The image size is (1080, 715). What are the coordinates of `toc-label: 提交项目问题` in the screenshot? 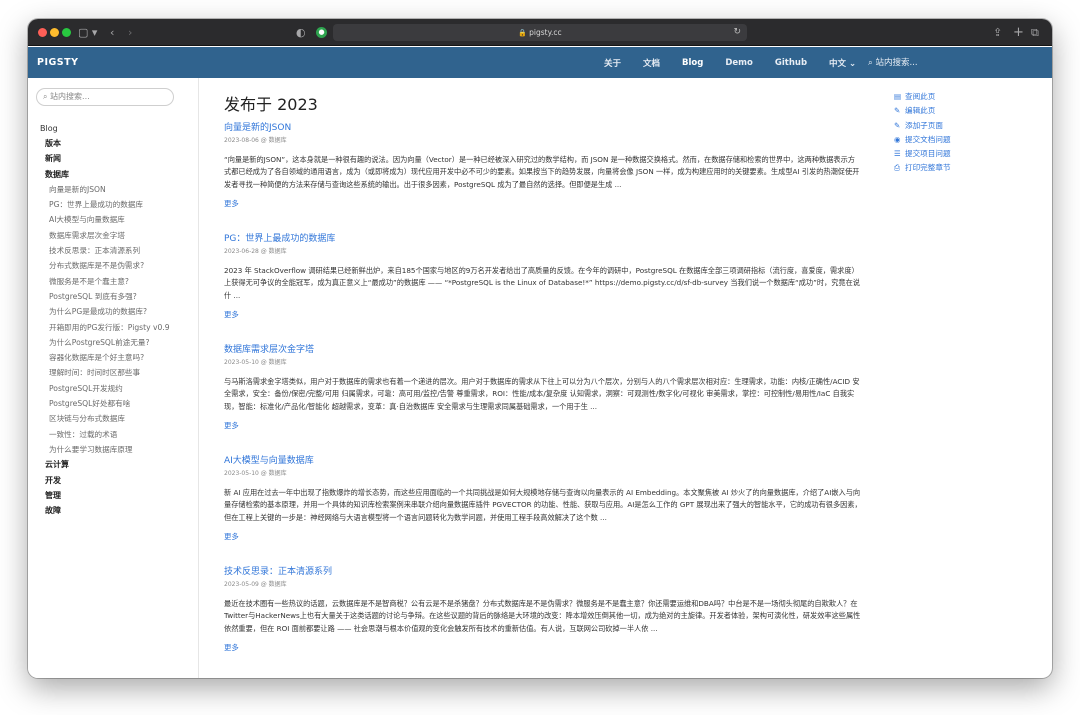 It's located at (928, 154).